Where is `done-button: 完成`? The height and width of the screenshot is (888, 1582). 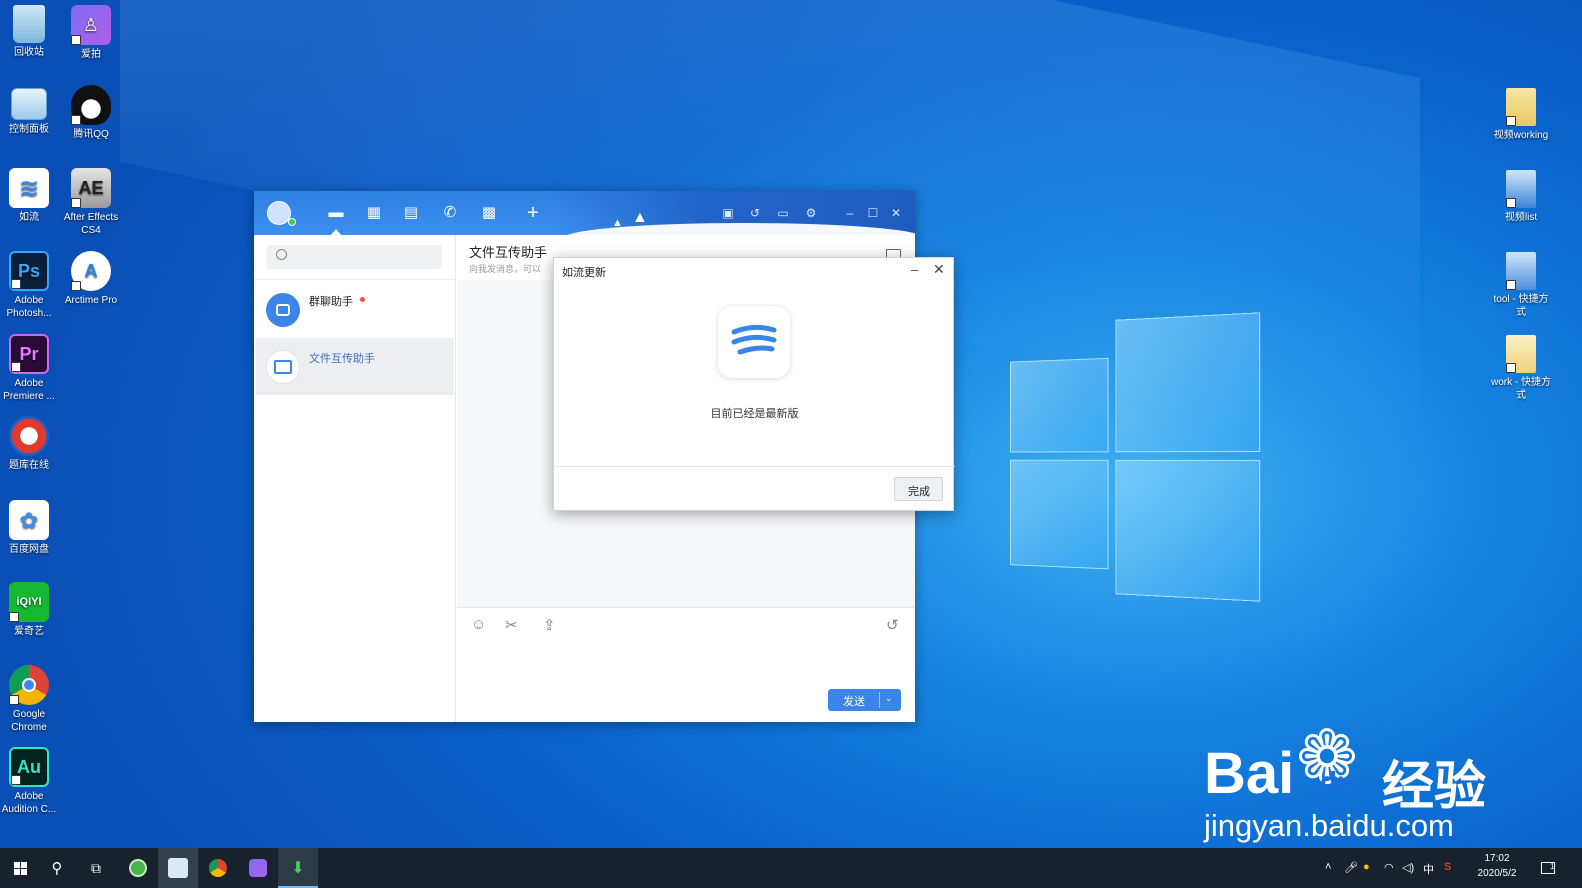
done-button: 完成 is located at coordinates (918, 489).